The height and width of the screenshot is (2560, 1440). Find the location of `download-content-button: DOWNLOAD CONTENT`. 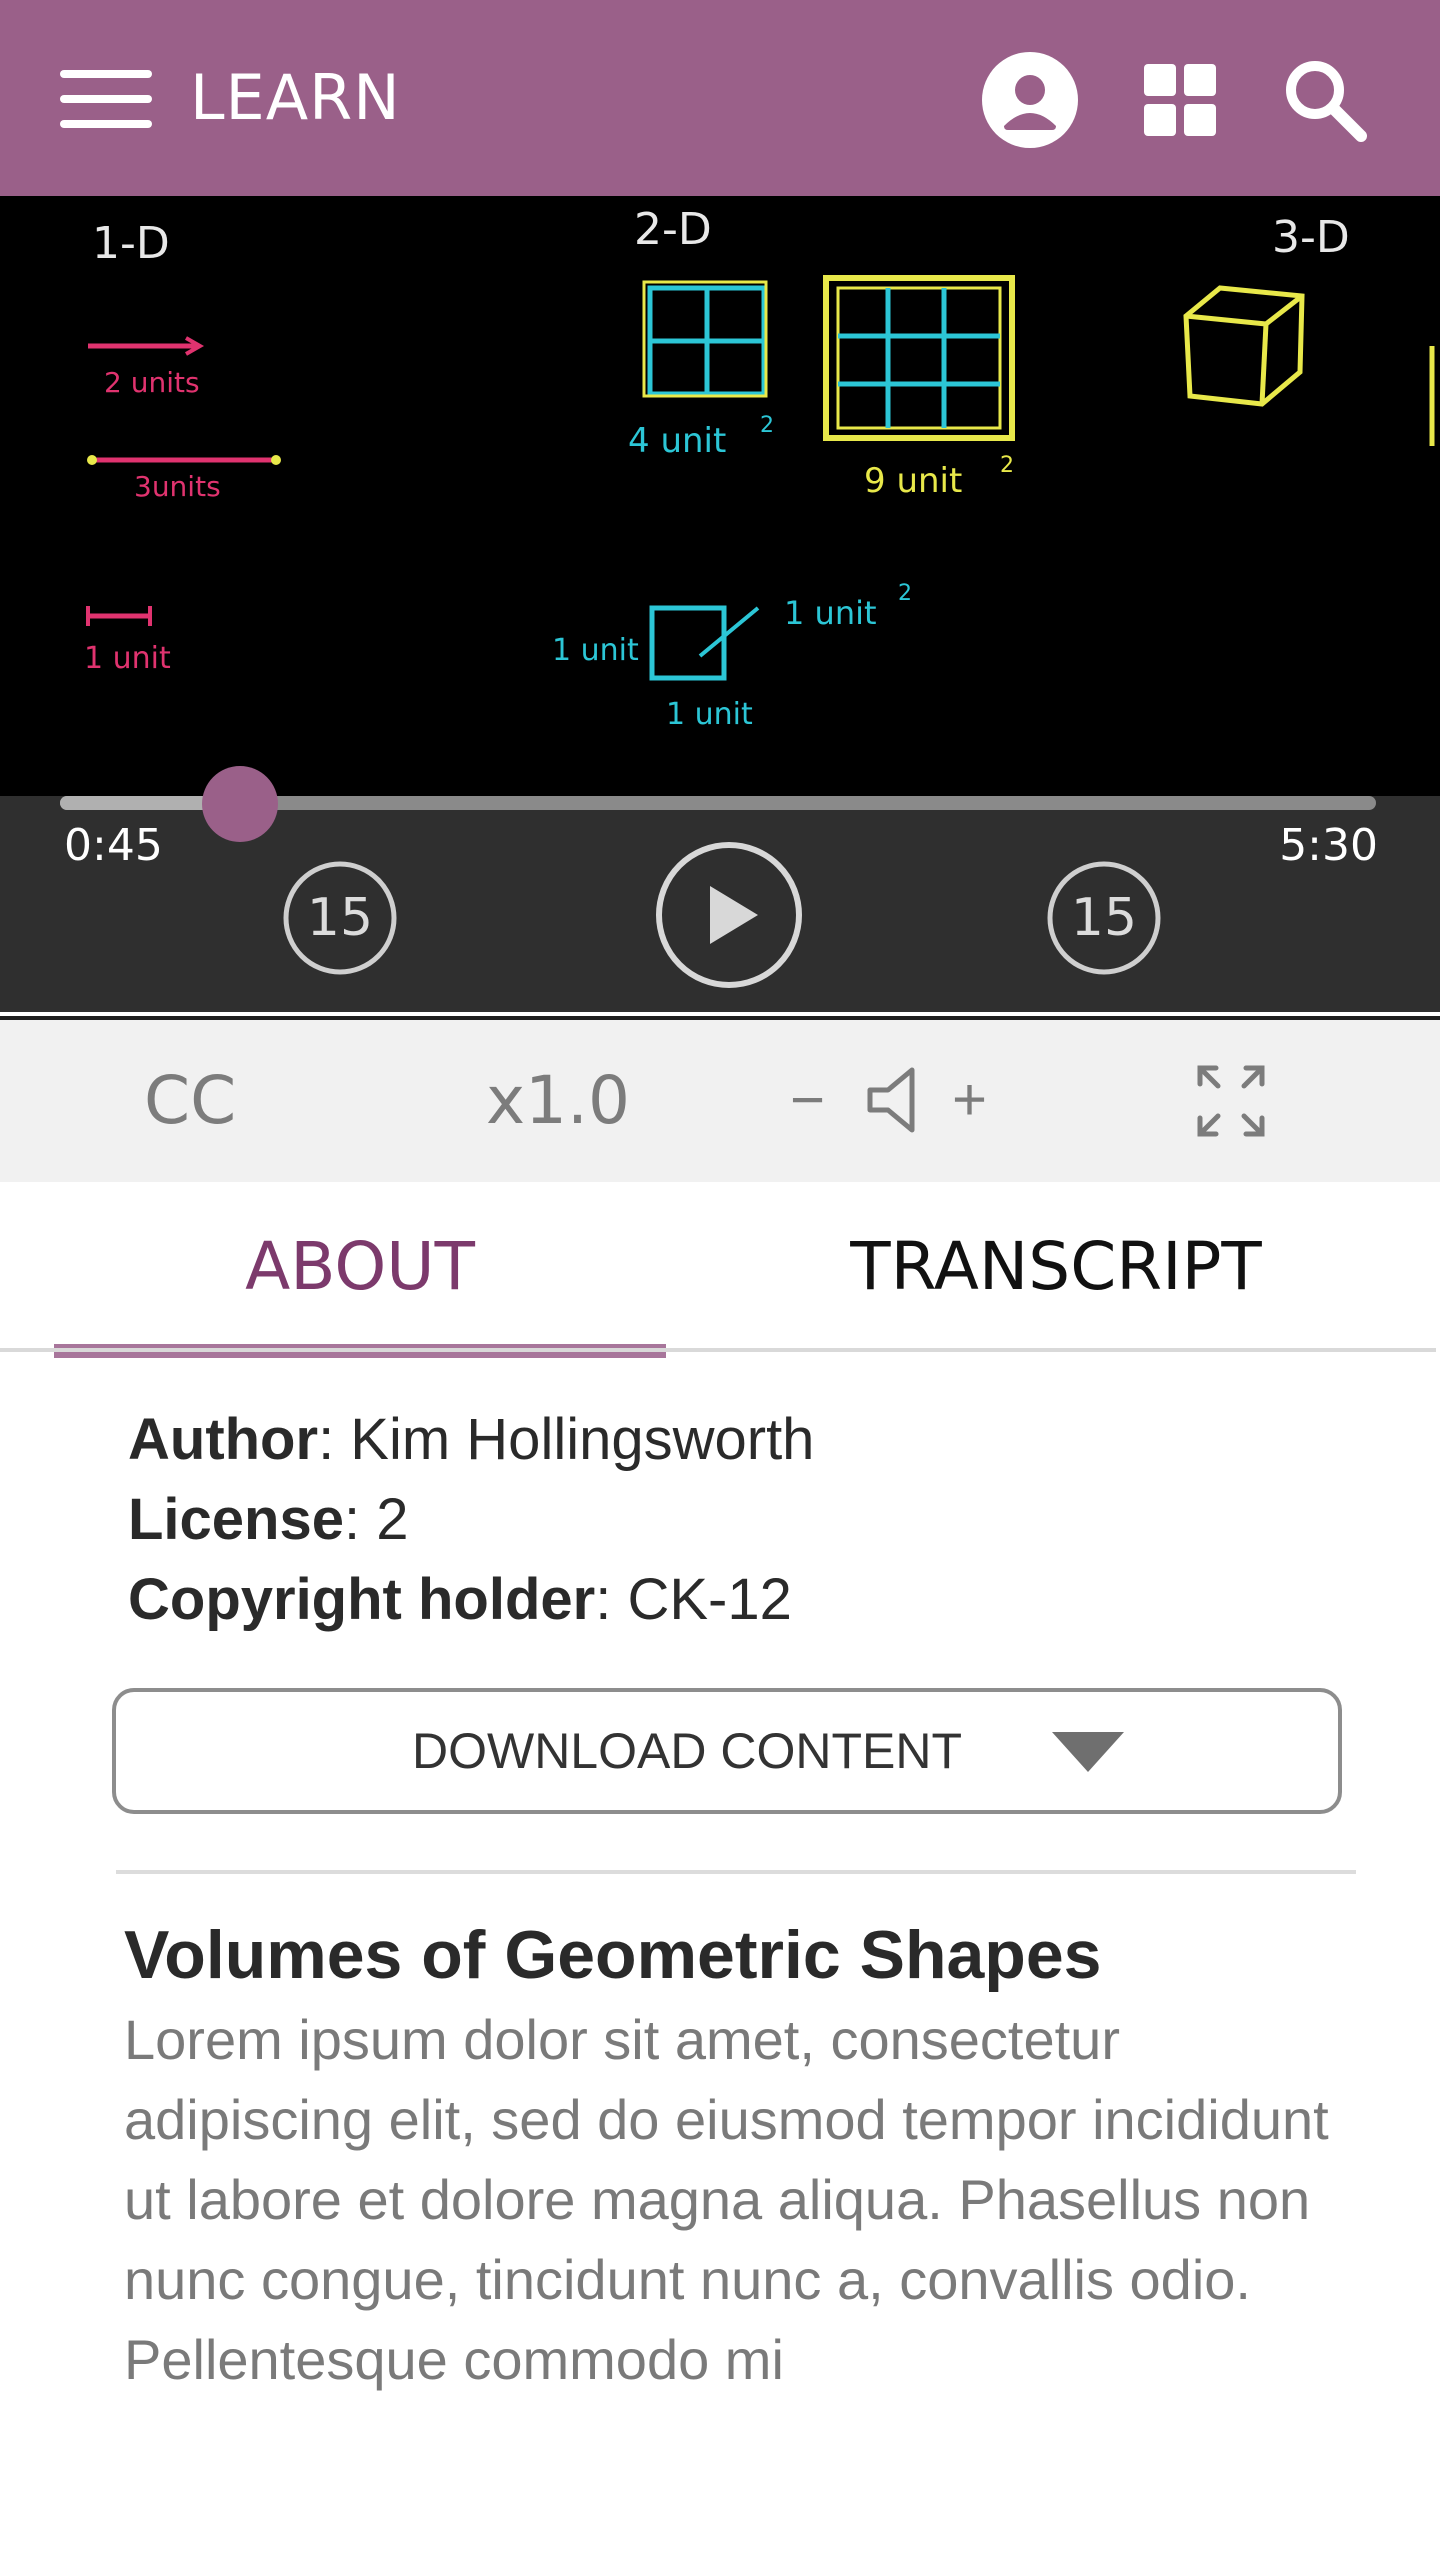

download-content-button: DOWNLOAD CONTENT is located at coordinates (727, 1751).